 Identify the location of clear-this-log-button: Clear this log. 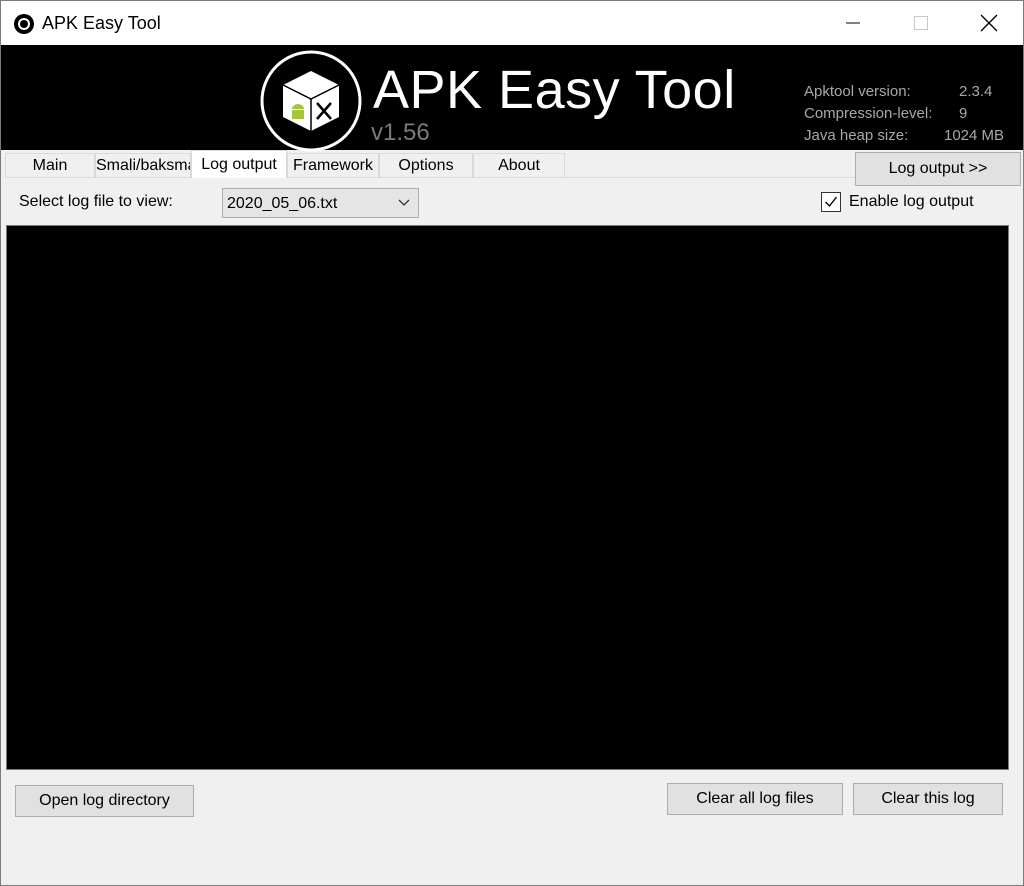
(928, 799).